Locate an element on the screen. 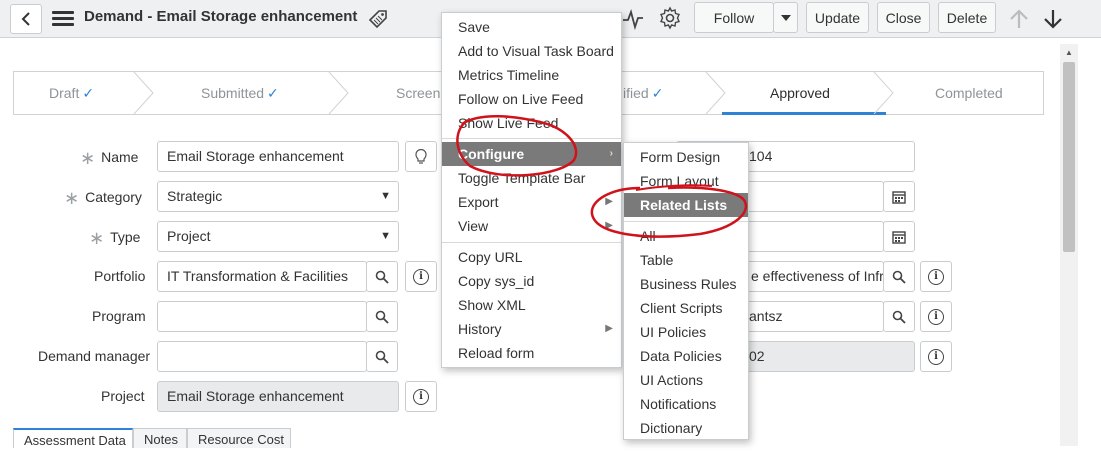 The width and height of the screenshot is (1101, 452). menu-item-add-to-visual-task-board: Add to Visual Task Board is located at coordinates (531, 51).